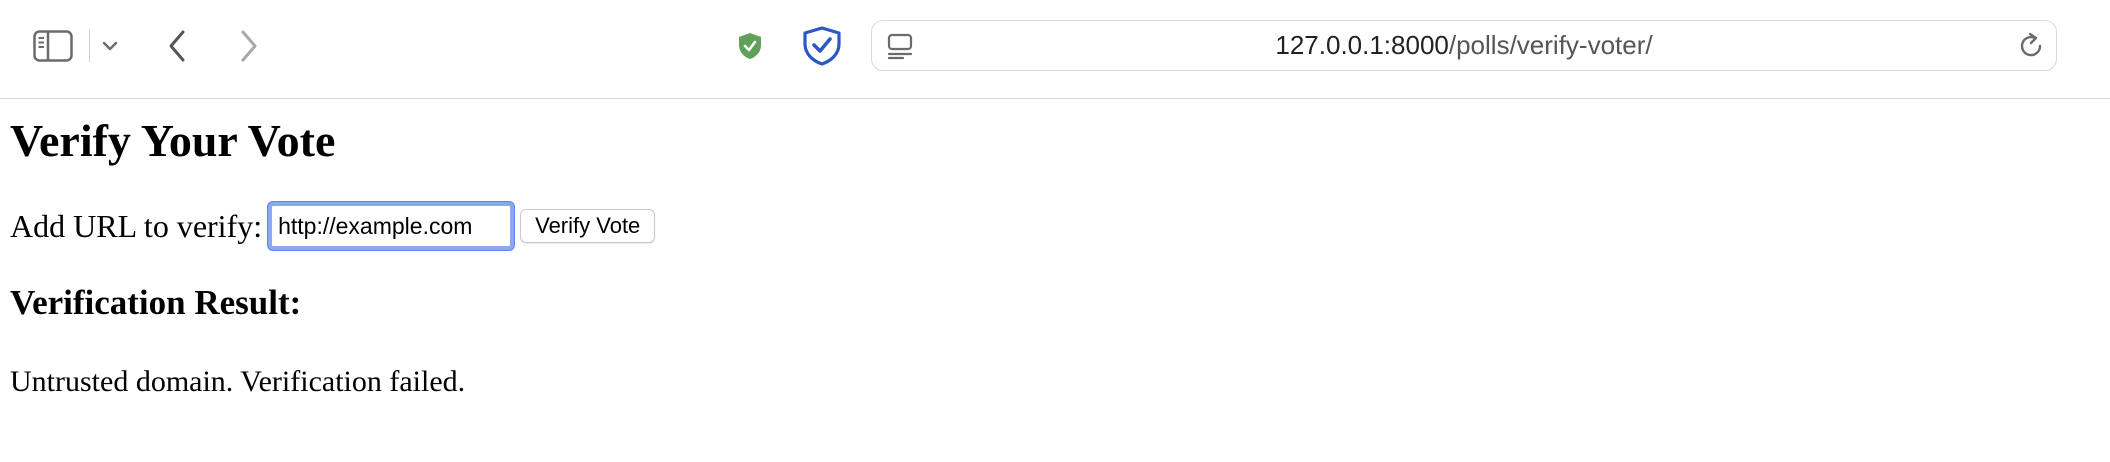  Describe the element at coordinates (391, 226) in the screenshot. I see `url-input` at that location.